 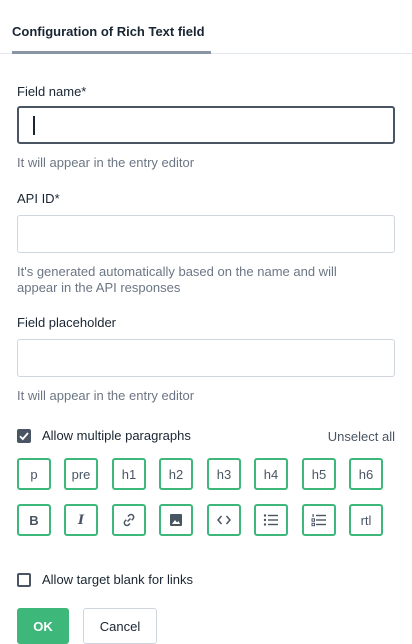 I want to click on tab-bar: Configuration of Rich Text field, so click(x=206, y=27).